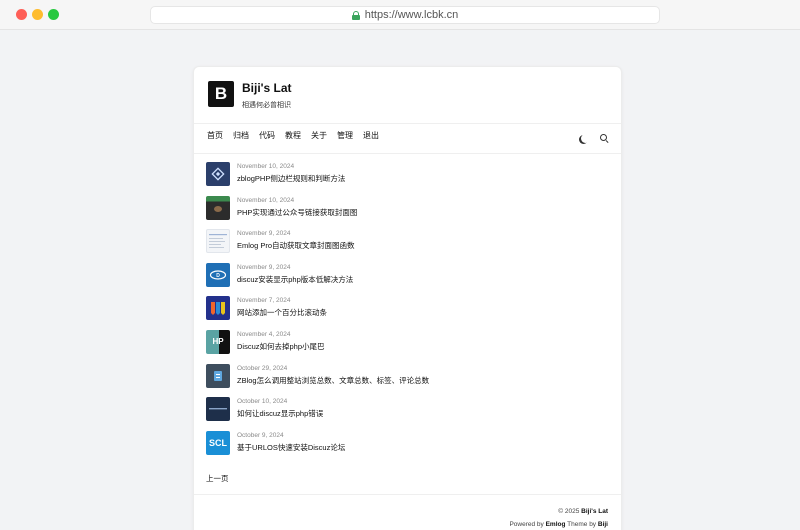  I want to click on list-item: November 10, 2024 PHP实现通过公众号链接获取封面图, so click(406, 212).